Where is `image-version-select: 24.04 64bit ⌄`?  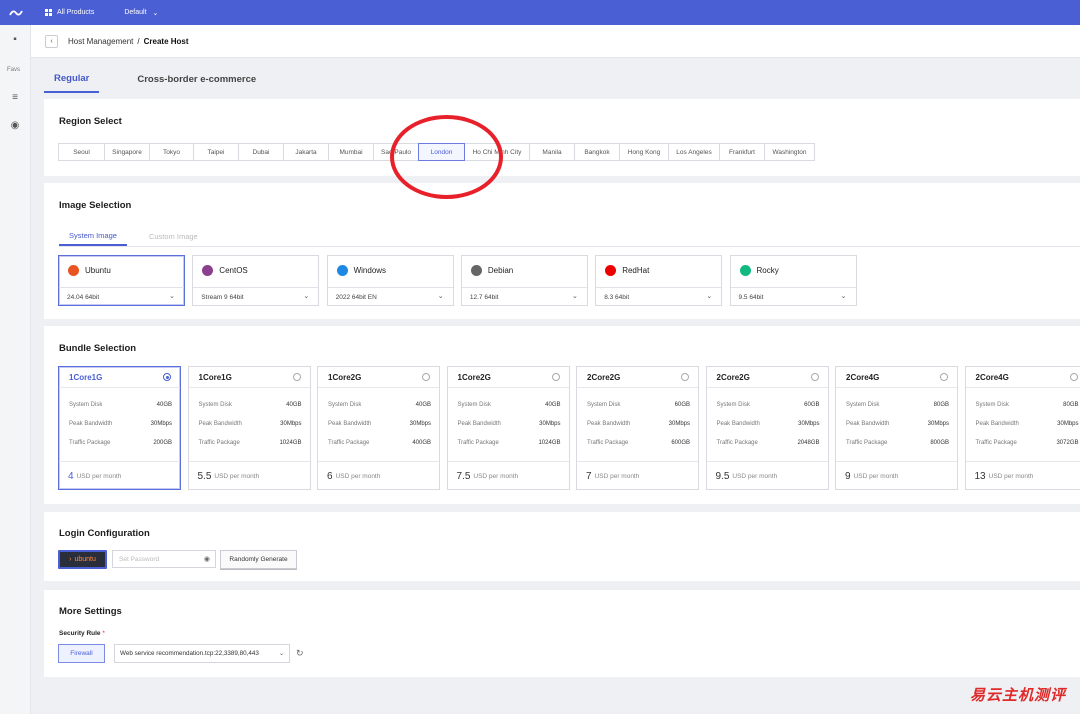 image-version-select: 24.04 64bit ⌄ is located at coordinates (121, 296).